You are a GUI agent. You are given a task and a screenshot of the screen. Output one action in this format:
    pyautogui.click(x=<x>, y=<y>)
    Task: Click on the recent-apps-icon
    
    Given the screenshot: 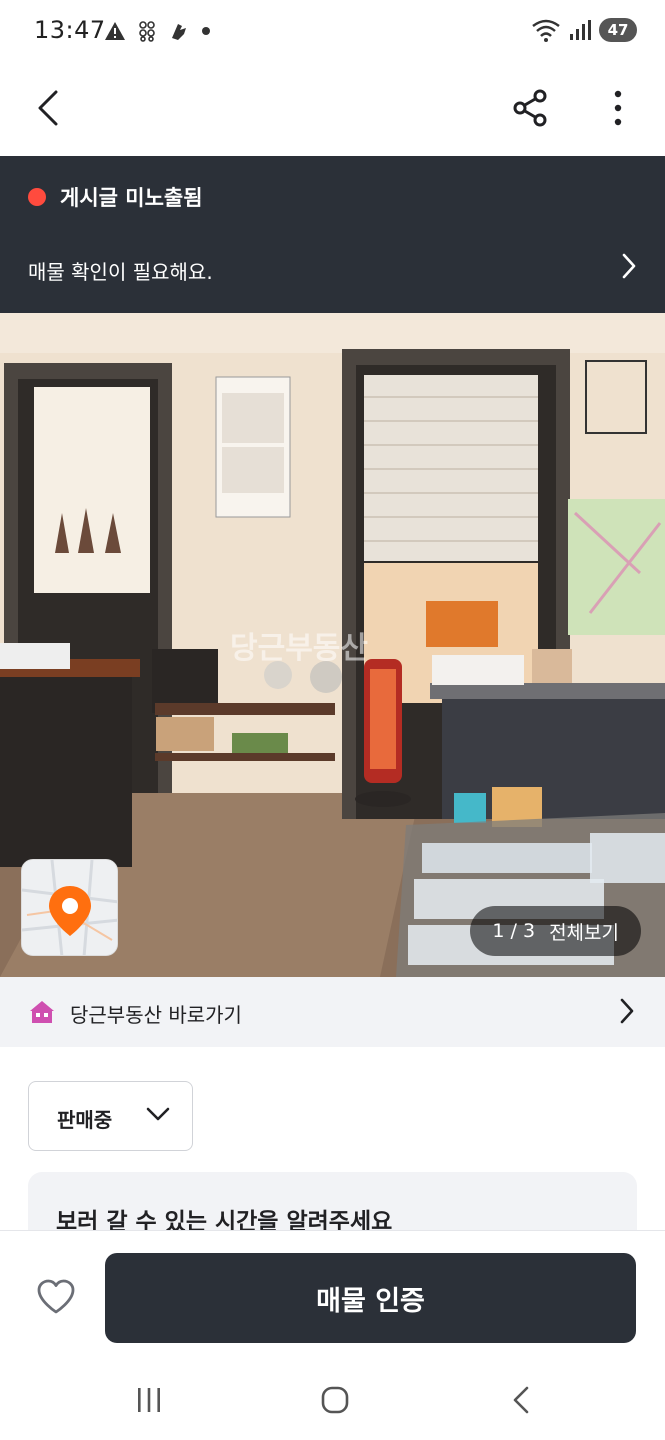 What is the action you would take?
    pyautogui.click(x=149, y=1400)
    